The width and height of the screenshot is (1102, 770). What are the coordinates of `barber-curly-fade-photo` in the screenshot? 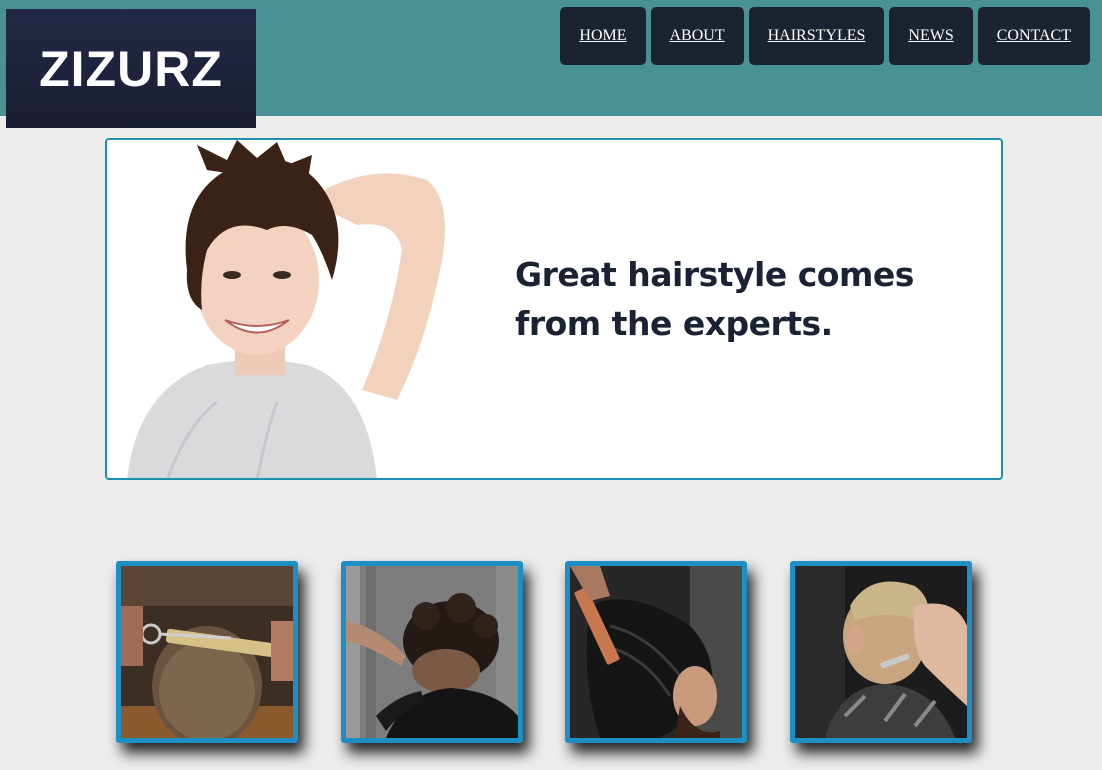 It's located at (432, 652).